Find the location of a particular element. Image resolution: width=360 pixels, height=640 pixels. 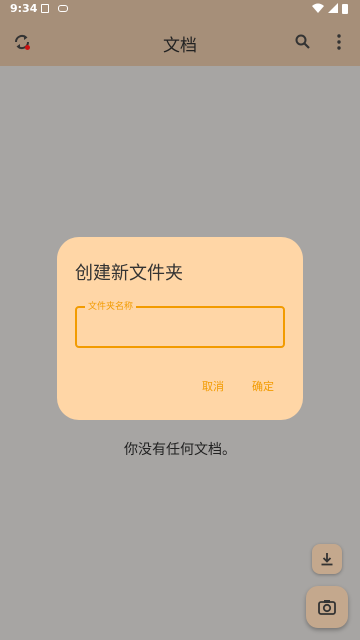

status-time: 9:34 is located at coordinates (24, 8).